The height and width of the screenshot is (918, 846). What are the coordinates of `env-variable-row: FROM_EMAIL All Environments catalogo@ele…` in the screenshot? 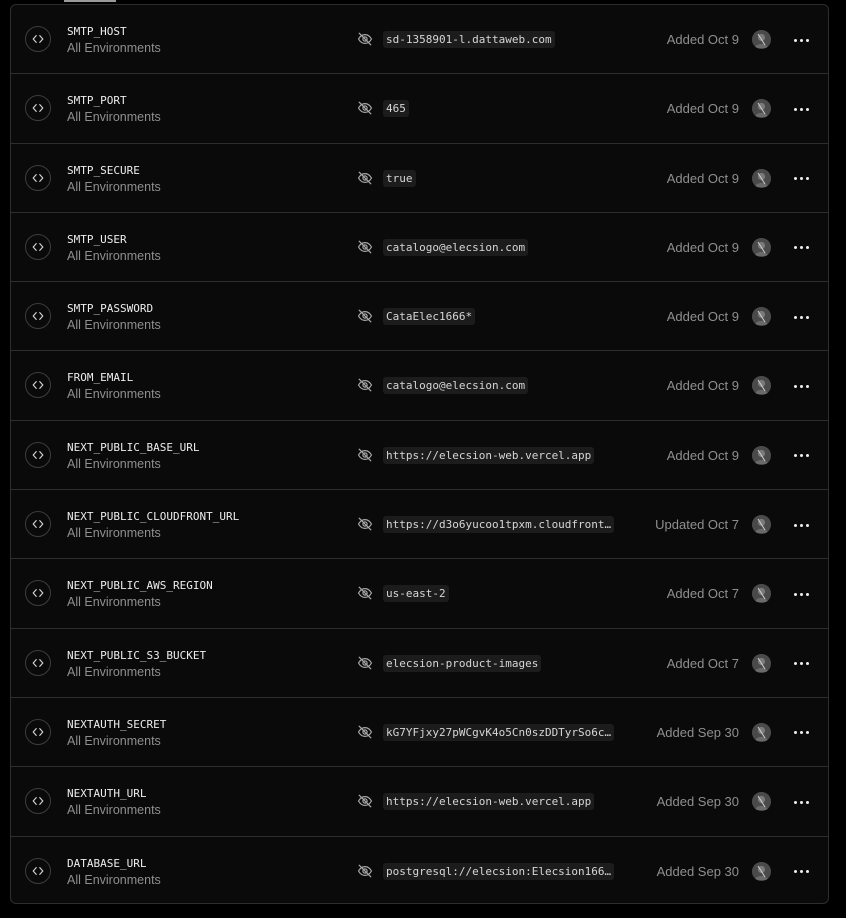 It's located at (419, 386).